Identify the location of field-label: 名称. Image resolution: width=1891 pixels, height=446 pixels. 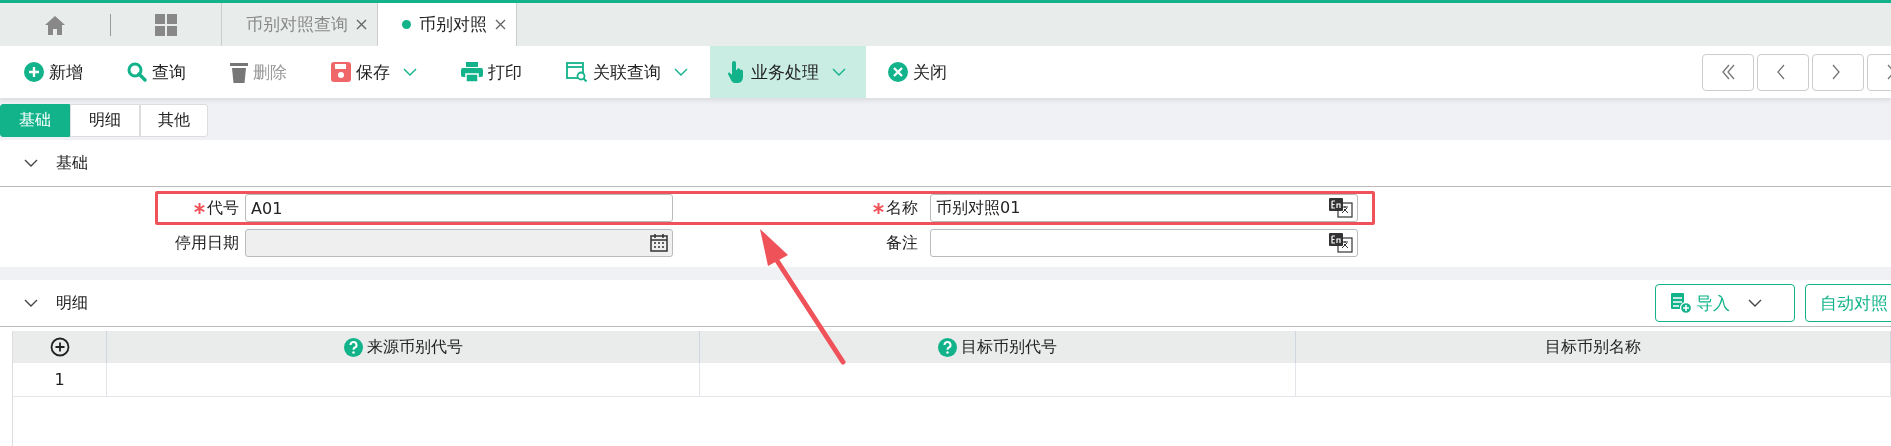
(902, 208).